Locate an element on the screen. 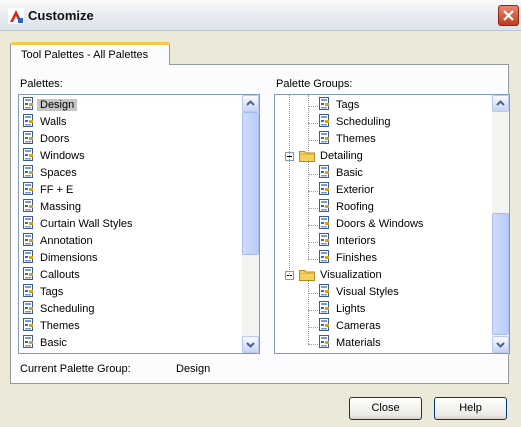  window-title: Customize is located at coordinates (61, 15).